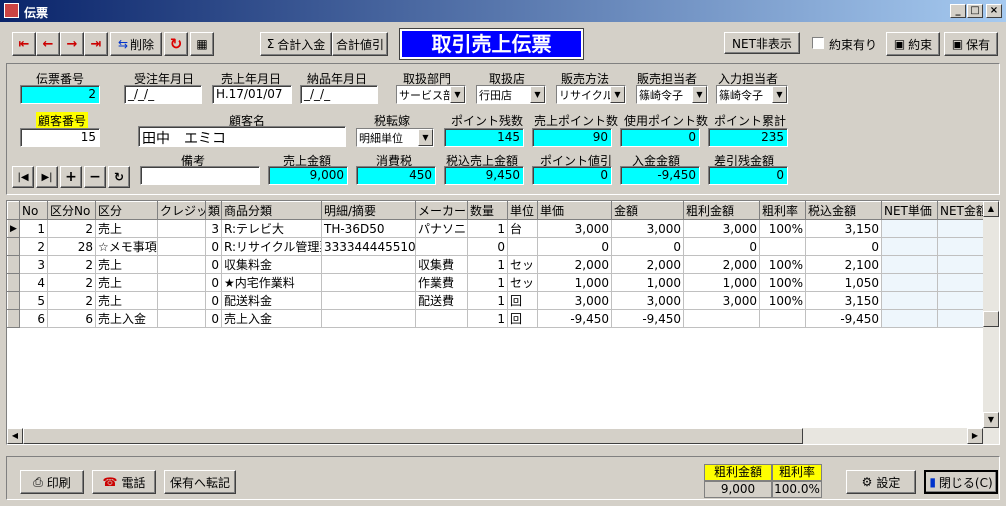 This screenshot has width=1006, height=506. I want to click on sales-method-select: リサイクル受 ▼, so click(591, 94).